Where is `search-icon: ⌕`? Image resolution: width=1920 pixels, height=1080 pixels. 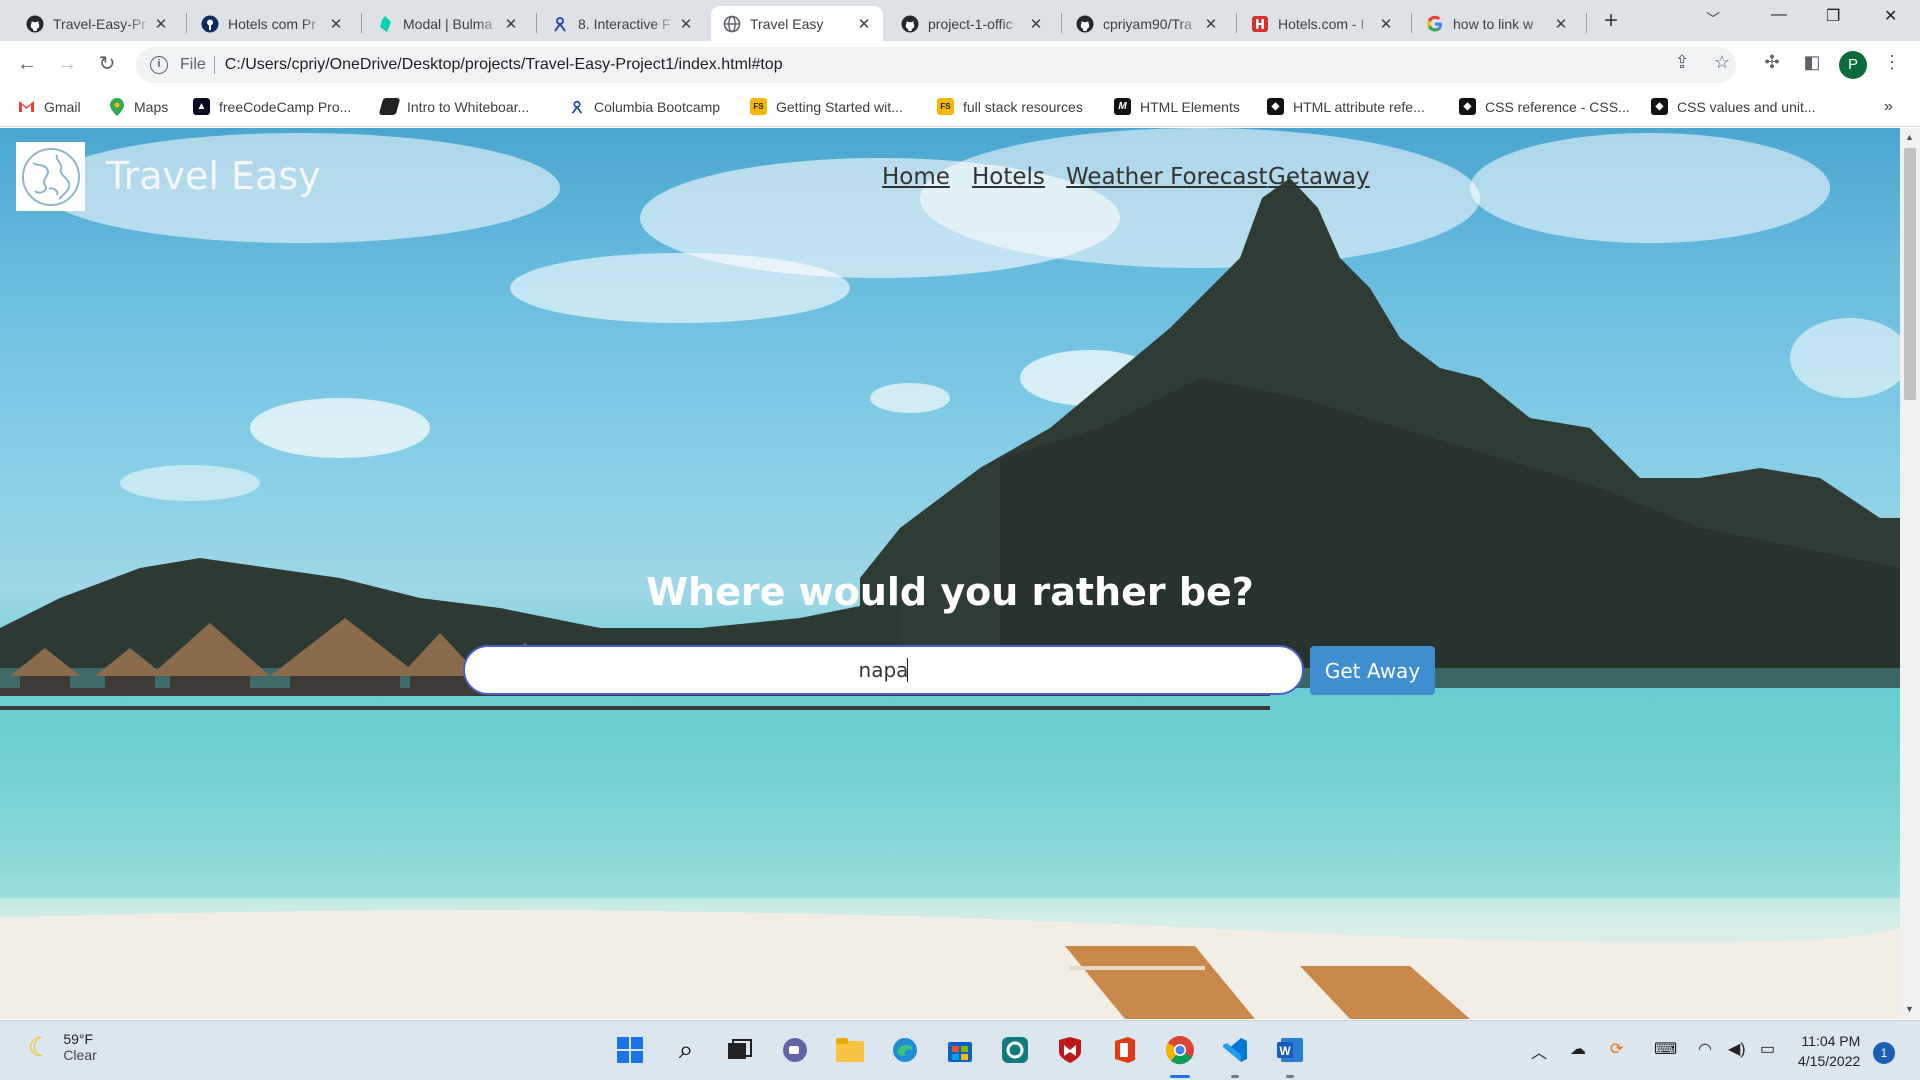
search-icon: ⌕ is located at coordinates (686, 1050).